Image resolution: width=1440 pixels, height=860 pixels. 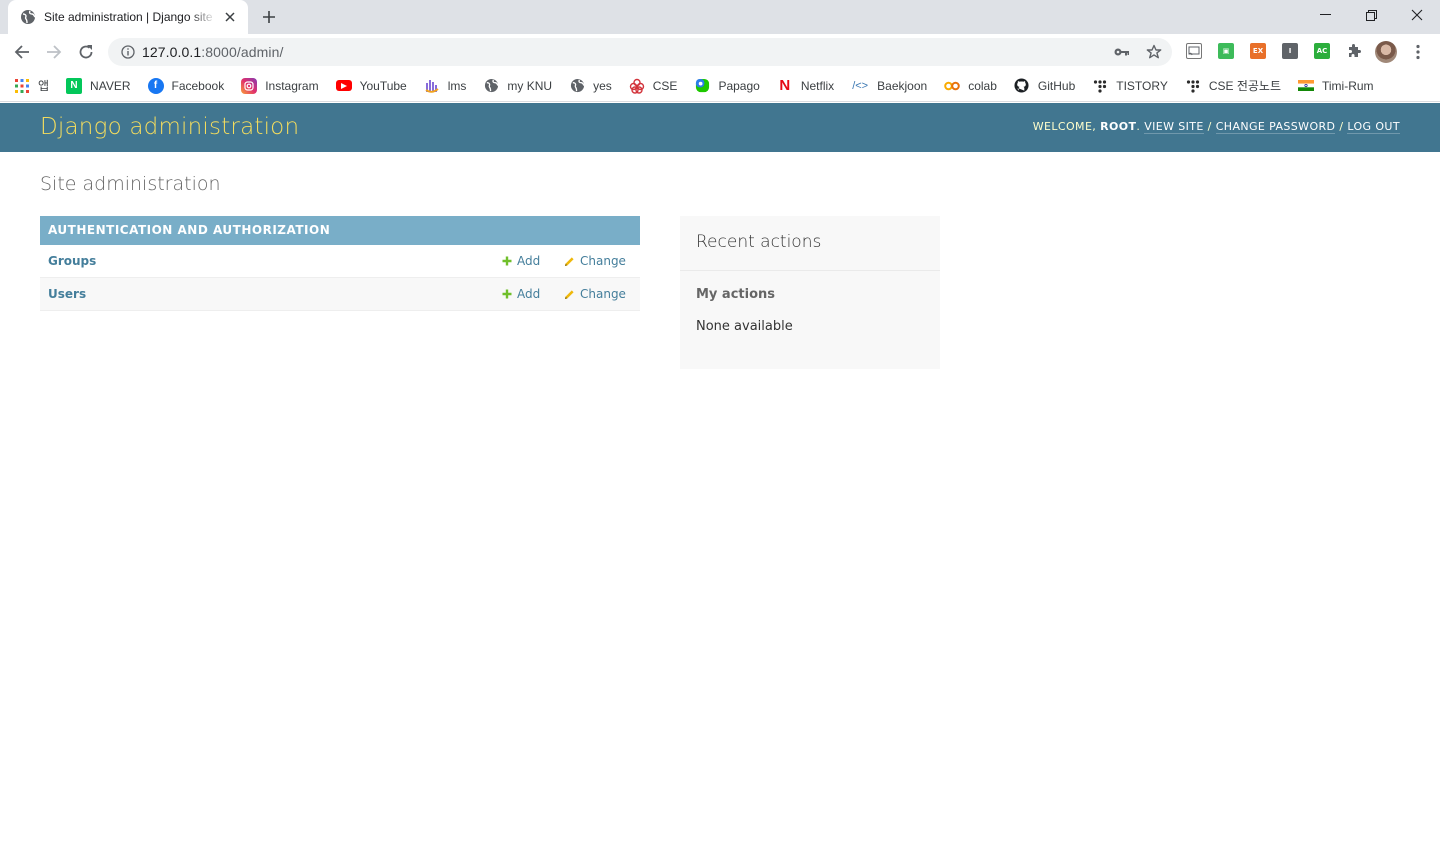 I want to click on log-out-link: Log out, so click(x=1373, y=127).